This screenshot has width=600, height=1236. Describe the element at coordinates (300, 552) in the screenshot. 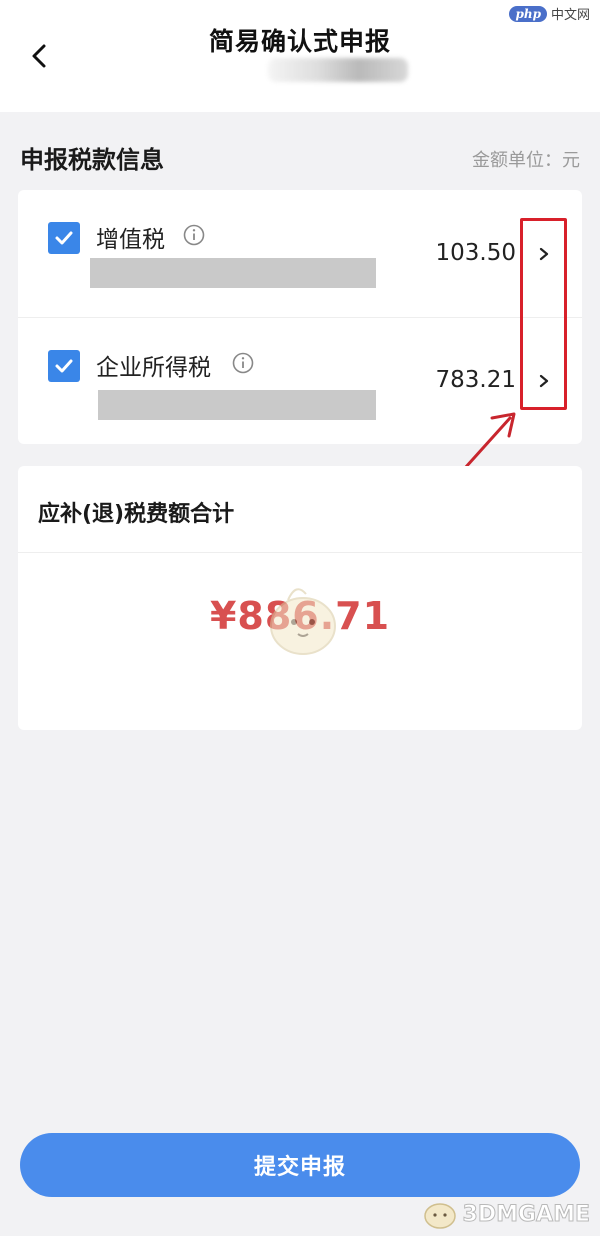

I see `total-divider` at that location.